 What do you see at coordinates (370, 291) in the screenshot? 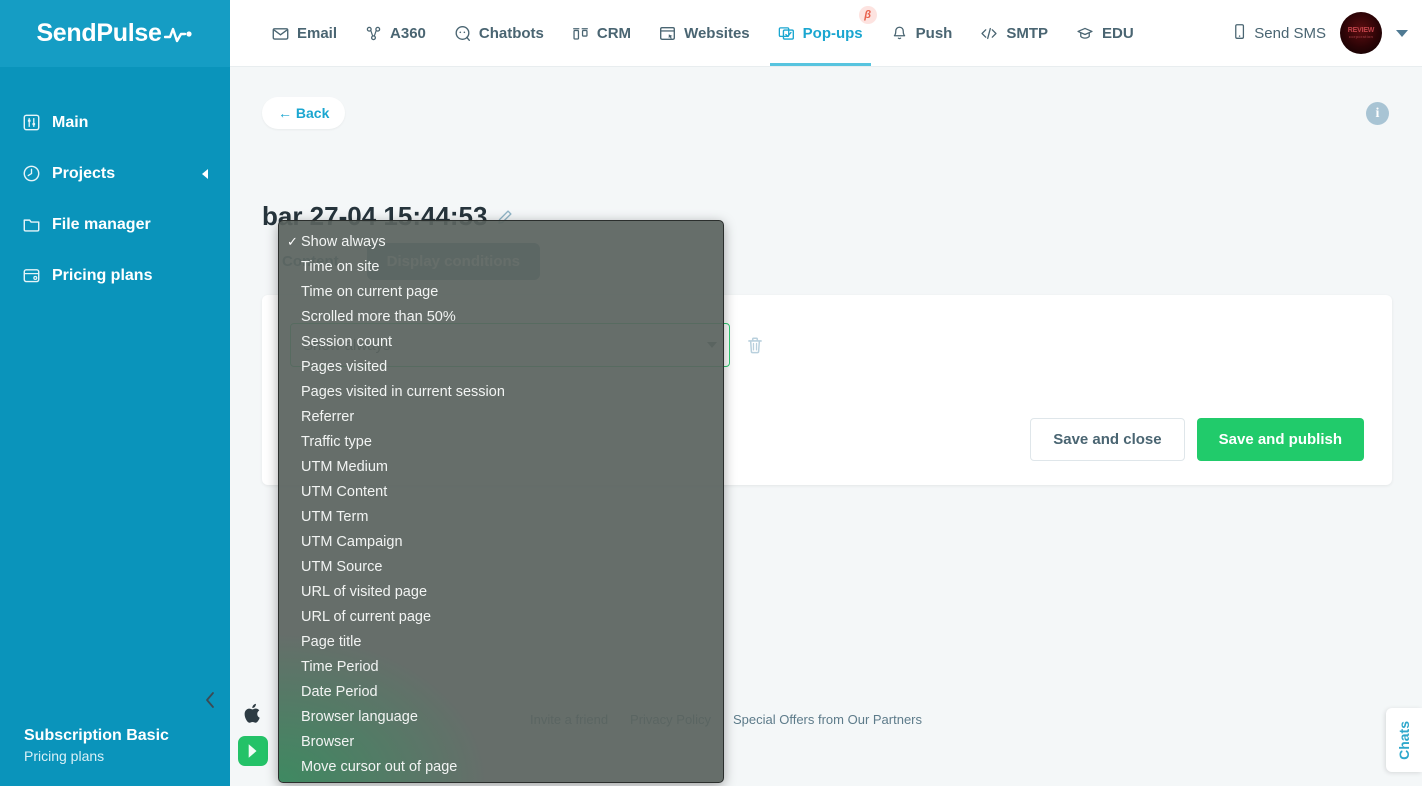
I see `dropdown-option-label: Time on current page` at bounding box center [370, 291].